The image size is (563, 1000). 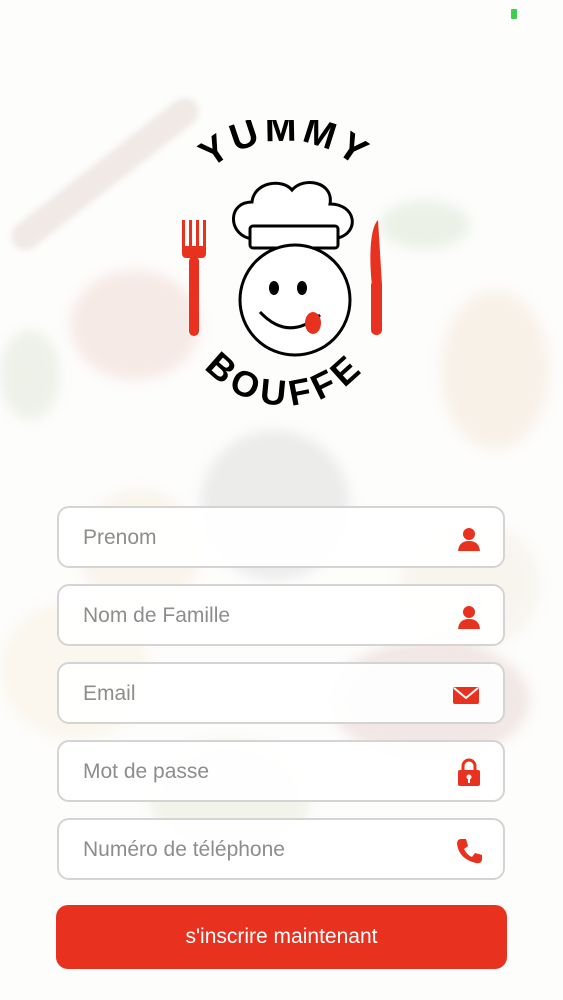 What do you see at coordinates (376, 277) in the screenshot?
I see `knife-icon` at bounding box center [376, 277].